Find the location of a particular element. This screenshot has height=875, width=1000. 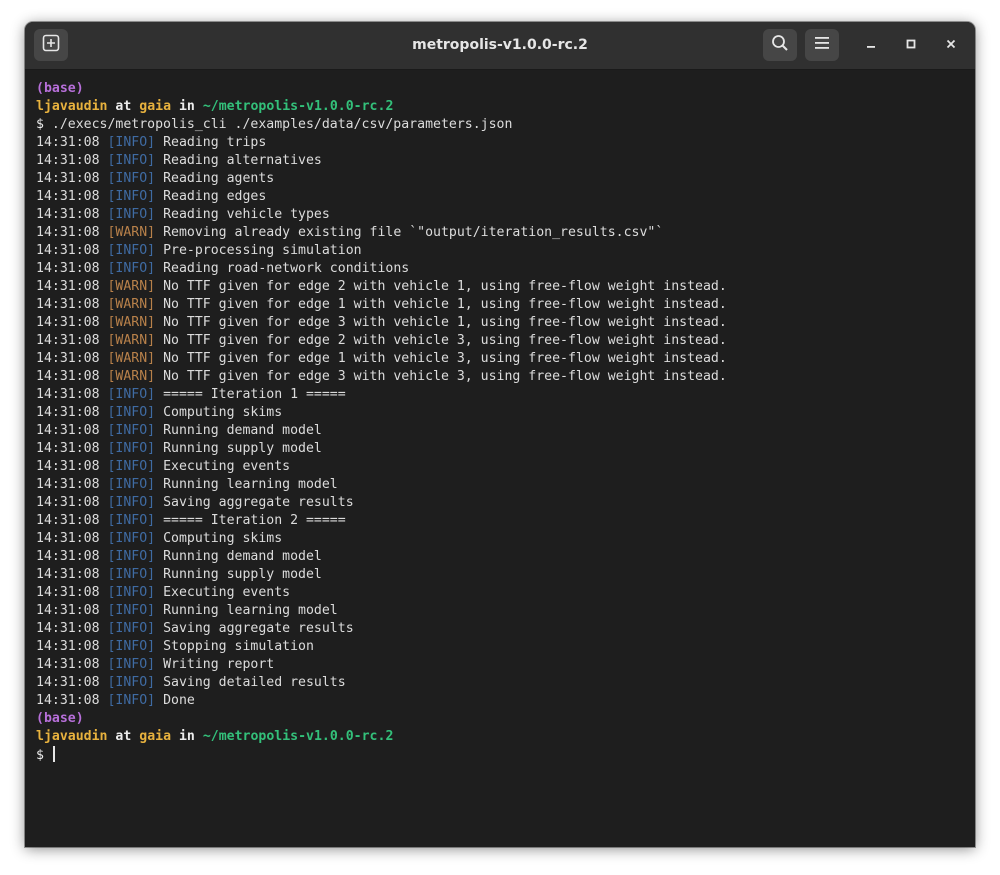

minimize-button is located at coordinates (871, 46).